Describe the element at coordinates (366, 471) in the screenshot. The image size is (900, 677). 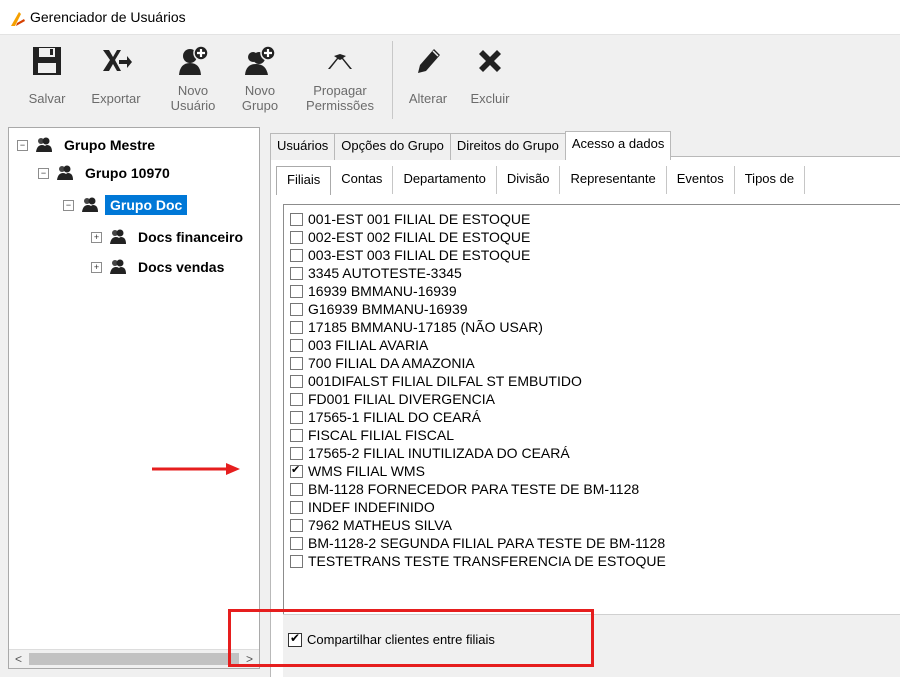
I see `list-item-label: WMS FILIAL WMS` at that location.